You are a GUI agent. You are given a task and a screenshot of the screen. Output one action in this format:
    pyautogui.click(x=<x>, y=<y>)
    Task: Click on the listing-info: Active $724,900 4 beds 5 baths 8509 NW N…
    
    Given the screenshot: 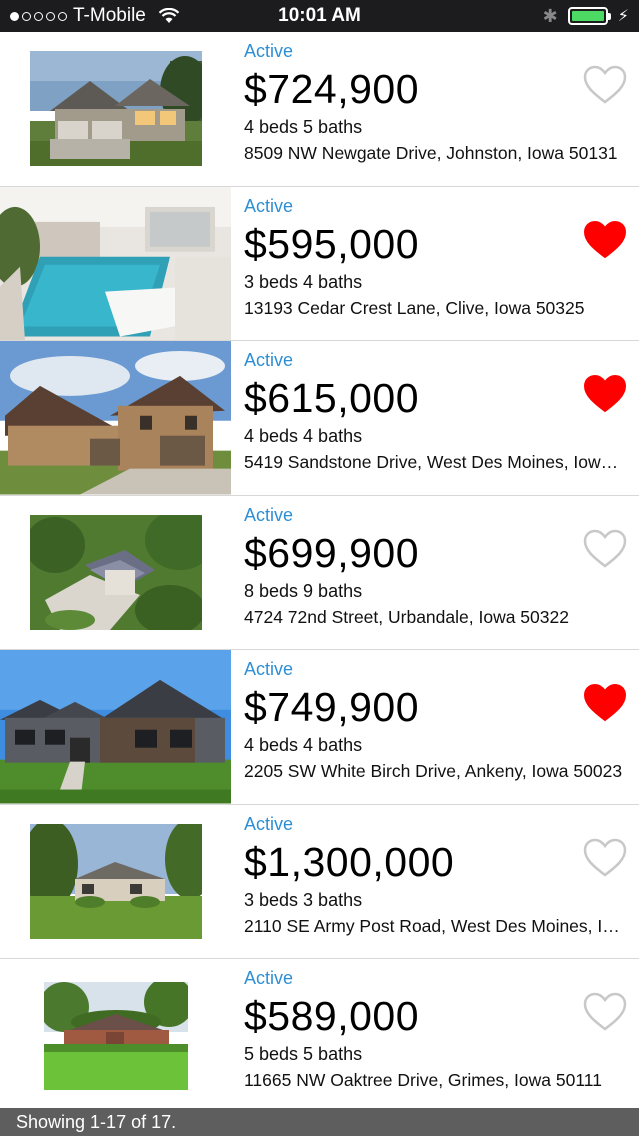 What is the action you would take?
    pyautogui.click(x=435, y=109)
    